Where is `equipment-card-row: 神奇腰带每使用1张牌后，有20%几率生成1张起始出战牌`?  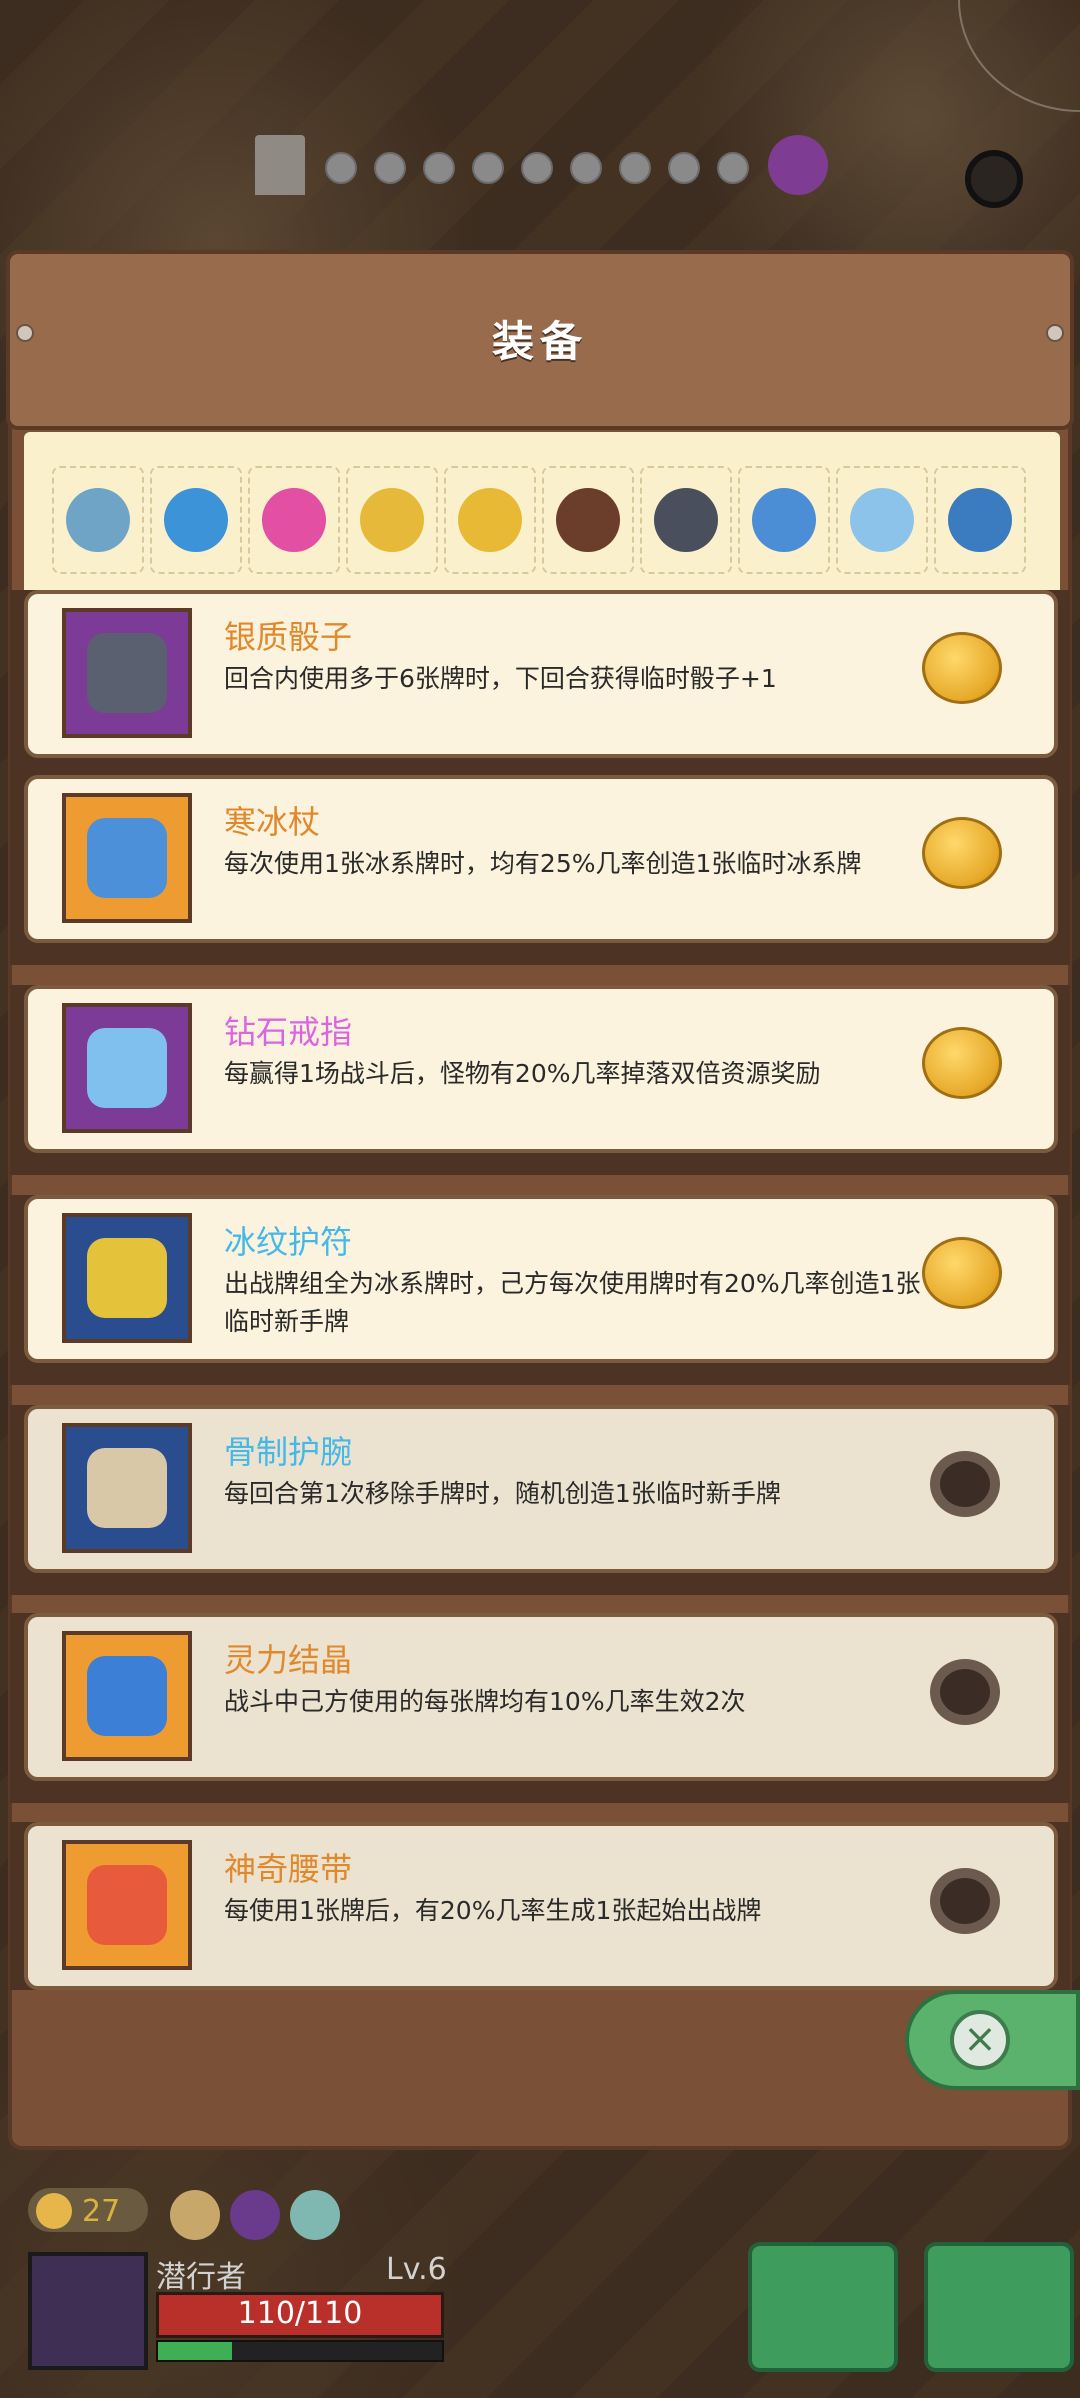 equipment-card-row: 神奇腰带每使用1张牌后，有20%几率生成1张起始出战牌 is located at coordinates (540, 1917).